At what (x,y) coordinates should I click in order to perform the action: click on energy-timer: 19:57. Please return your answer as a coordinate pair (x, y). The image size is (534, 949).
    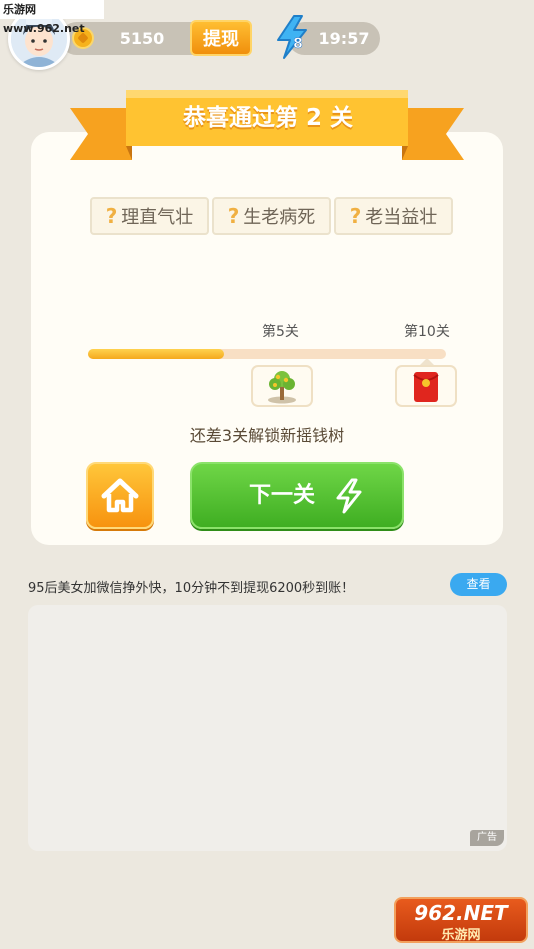
    Looking at the image, I should click on (344, 38).